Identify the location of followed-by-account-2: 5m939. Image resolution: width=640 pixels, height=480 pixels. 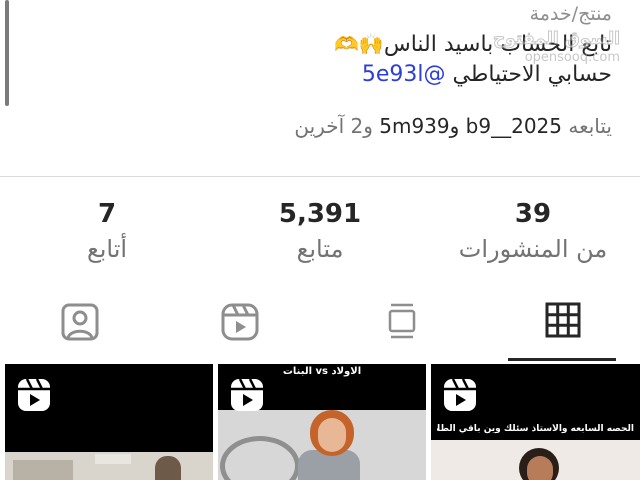
(414, 126).